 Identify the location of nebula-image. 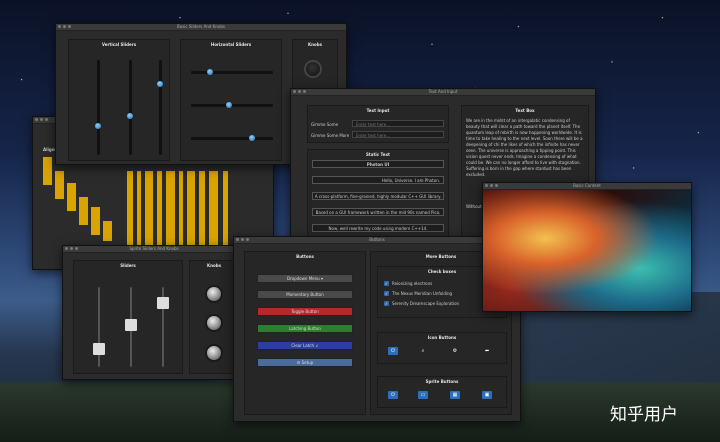
(587, 250).